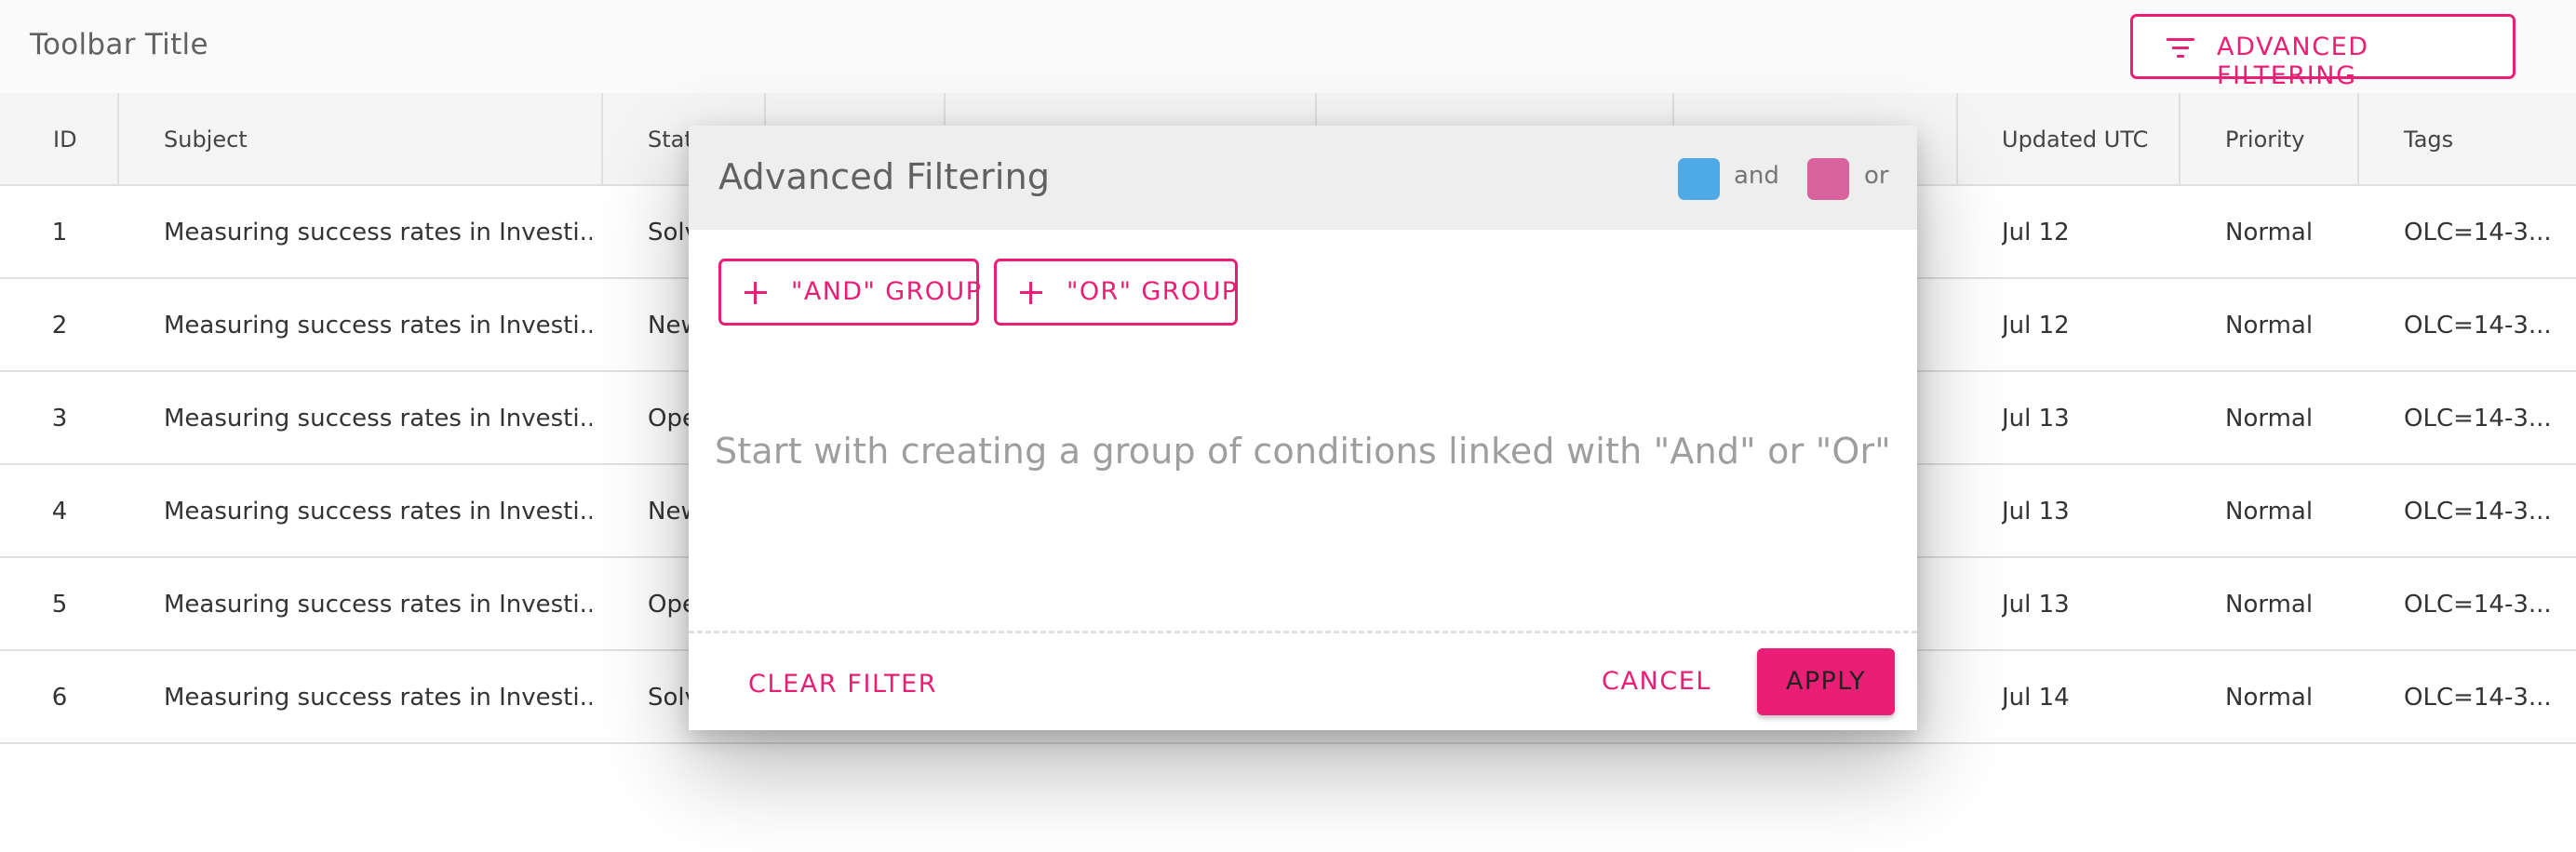  I want to click on clear-filter-button: CLEAR FILTER, so click(842, 684).